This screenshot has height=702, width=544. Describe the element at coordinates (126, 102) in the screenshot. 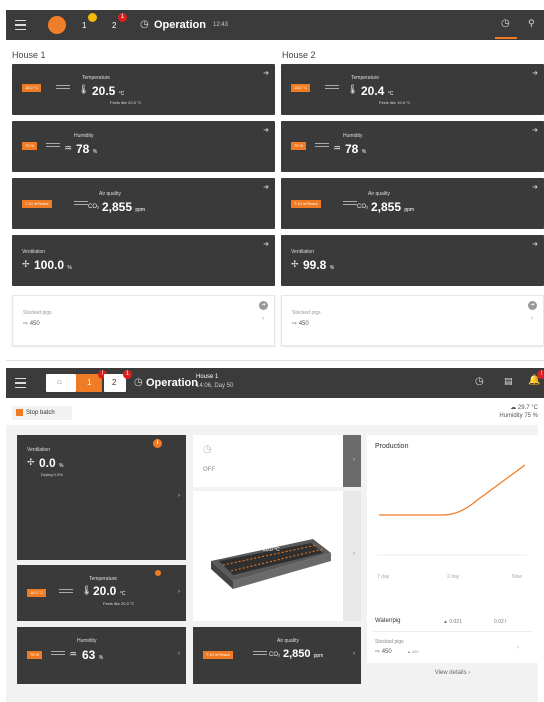

I see `feels-like: Feels like 20.5 °C` at that location.